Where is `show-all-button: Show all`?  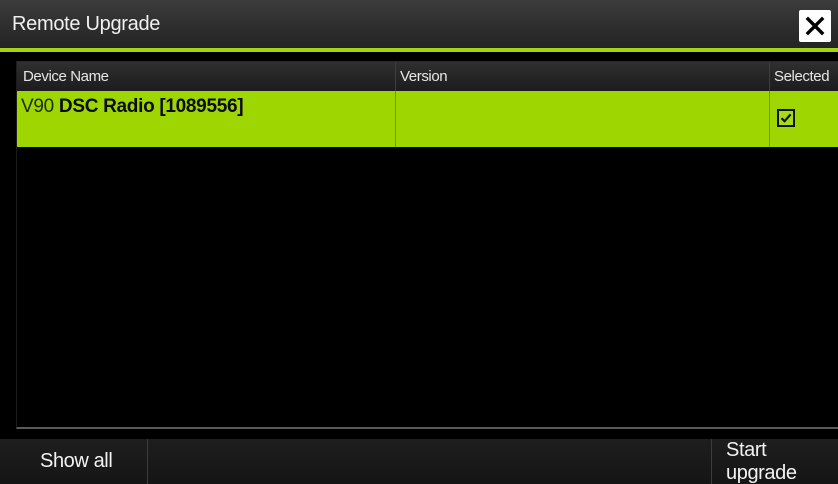
show-all-button: Show all is located at coordinates (74, 461).